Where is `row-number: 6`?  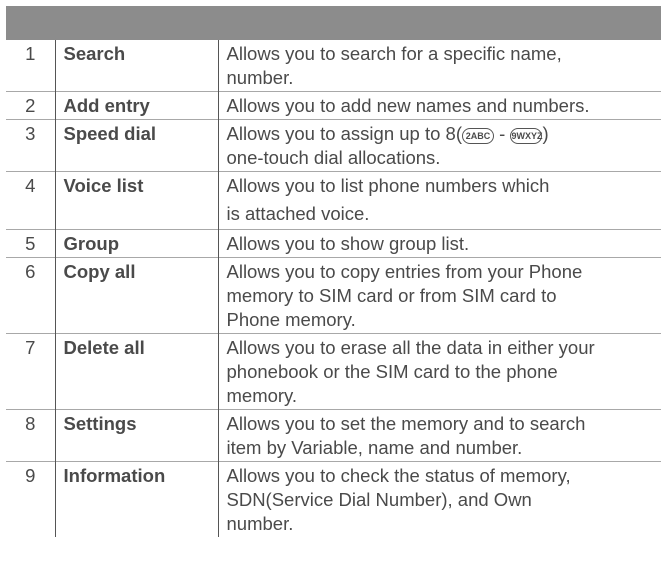
row-number: 6 is located at coordinates (31, 295).